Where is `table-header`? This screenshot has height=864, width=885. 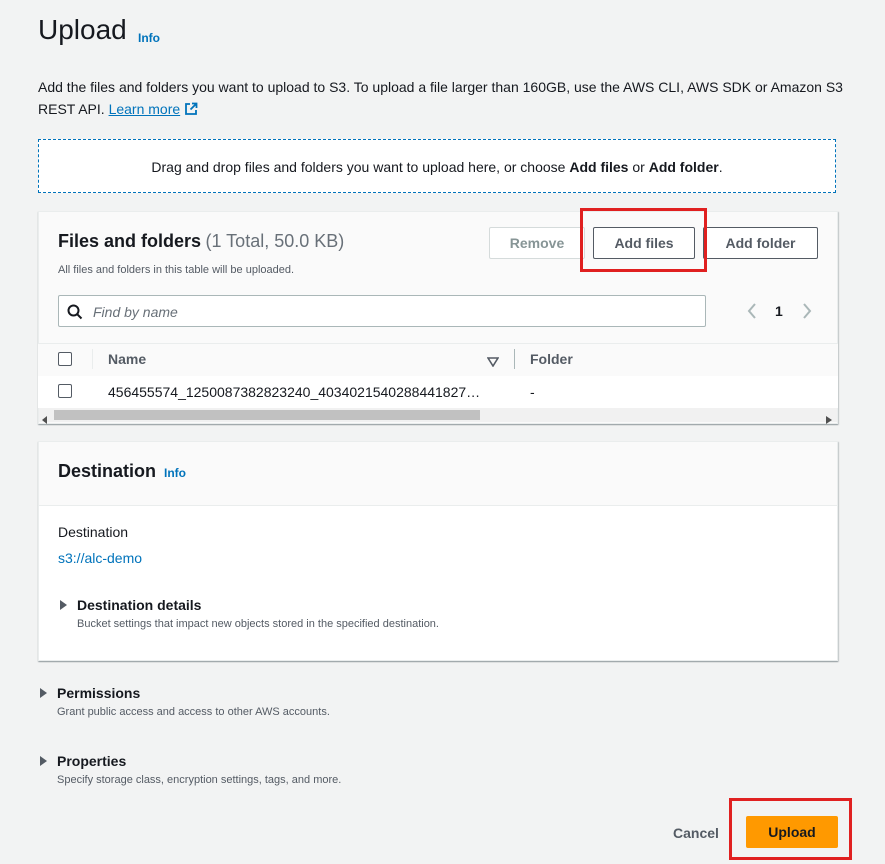 table-header is located at coordinates (438, 360).